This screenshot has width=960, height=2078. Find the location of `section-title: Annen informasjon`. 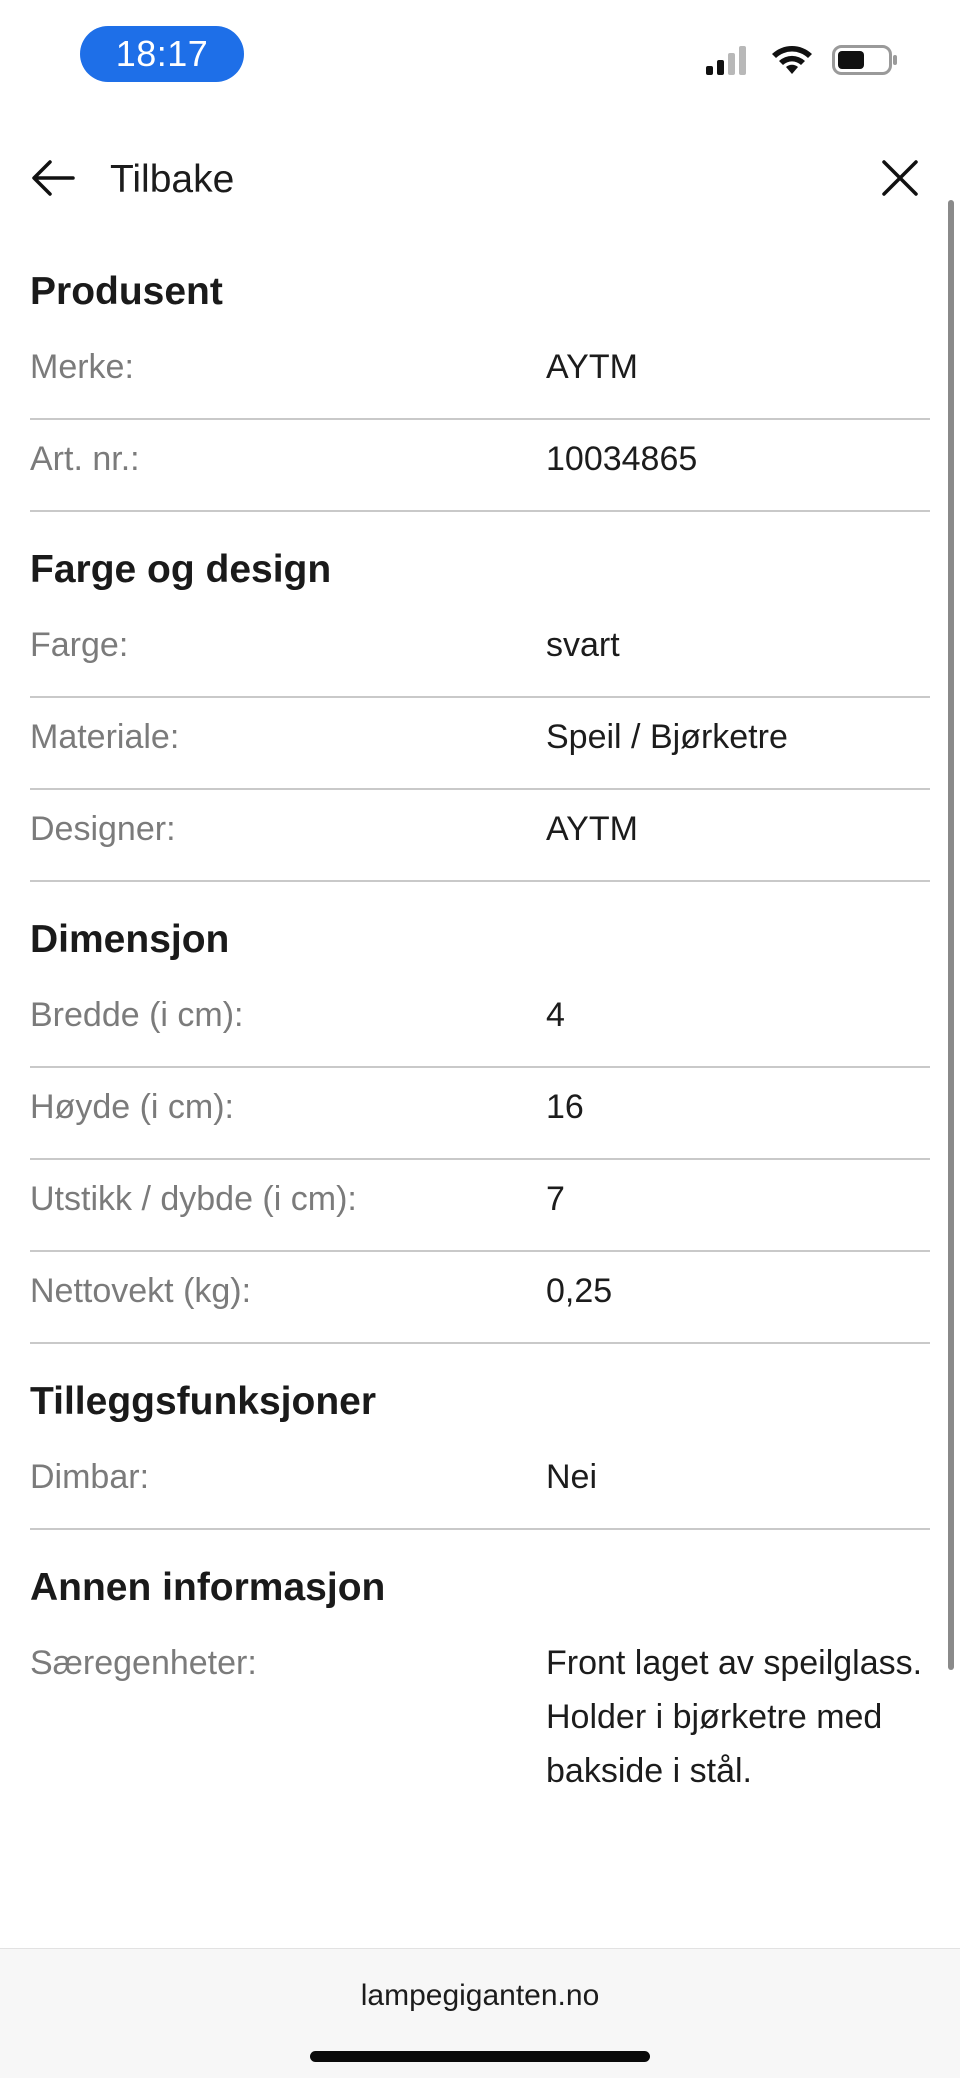

section-title: Annen informasjon is located at coordinates (208, 1587).